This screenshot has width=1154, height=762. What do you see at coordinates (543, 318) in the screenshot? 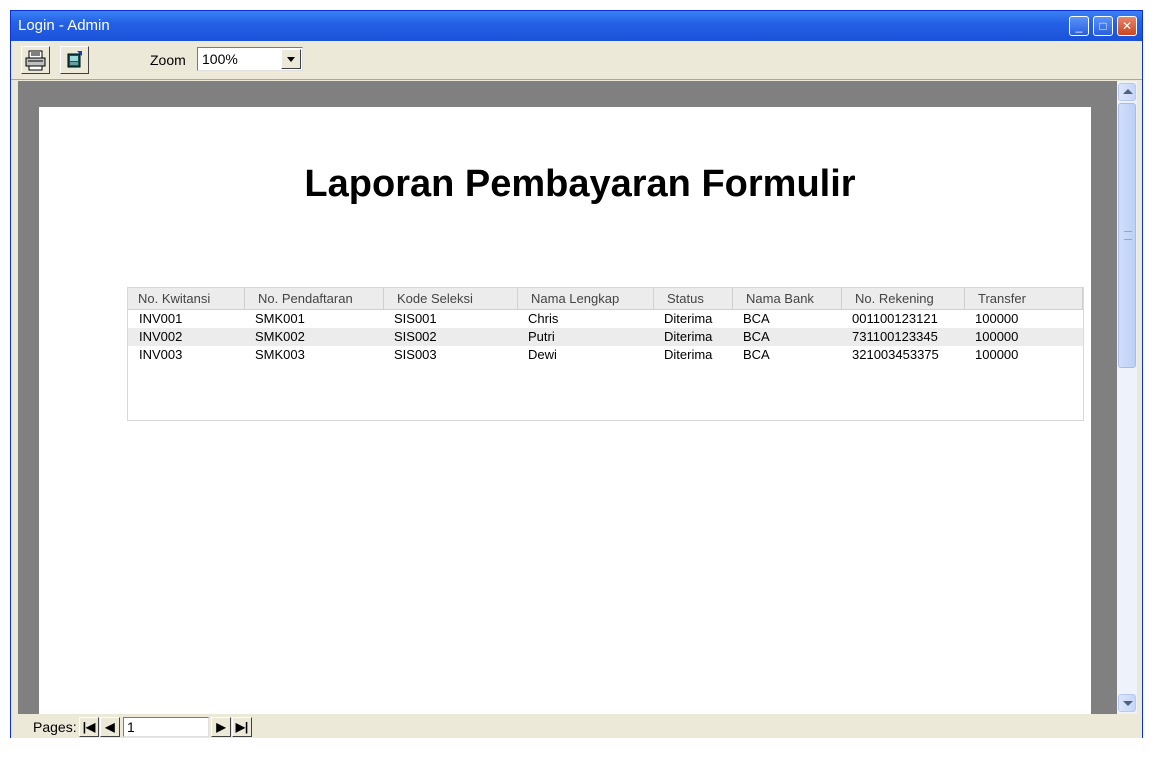
I see `table-cell: Chris` at bounding box center [543, 318].